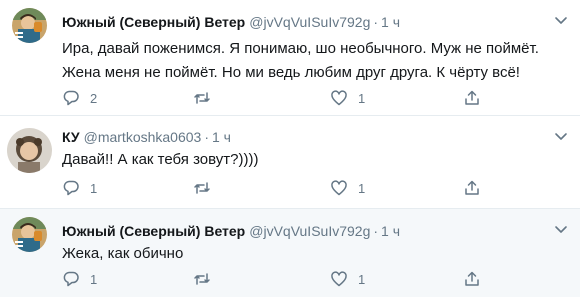 This screenshot has height=297, width=580. What do you see at coordinates (71, 137) in the screenshot?
I see `author-name: КУ` at bounding box center [71, 137].